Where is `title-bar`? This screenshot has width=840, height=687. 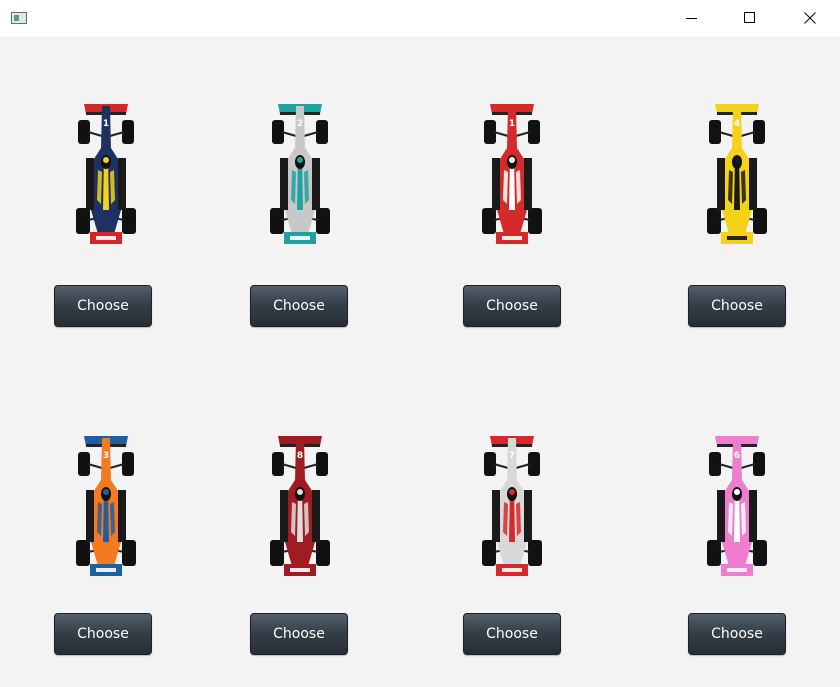 title-bar is located at coordinates (420, 18).